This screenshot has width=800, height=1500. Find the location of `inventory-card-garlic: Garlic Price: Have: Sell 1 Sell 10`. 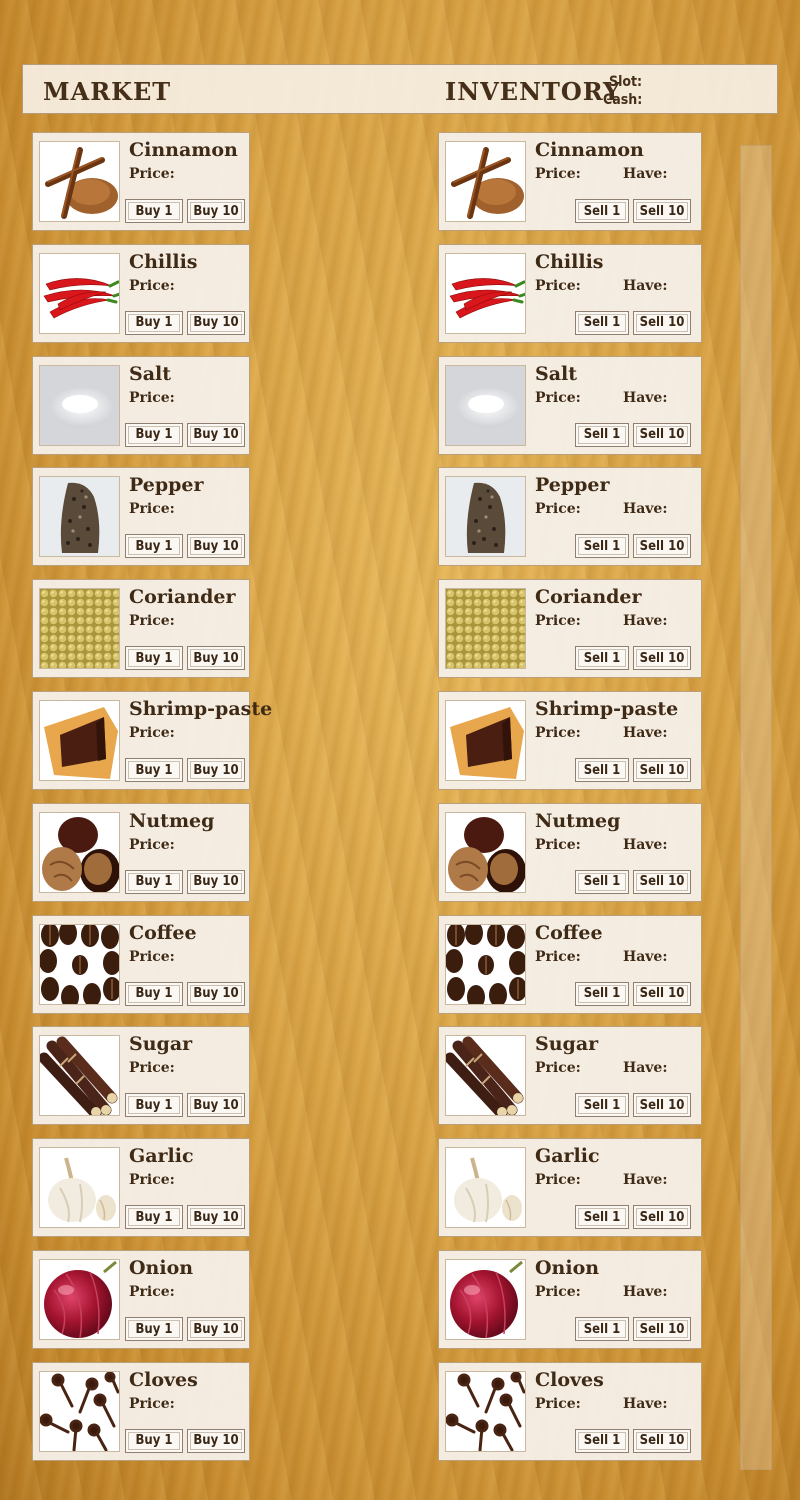

inventory-card-garlic: Garlic Price: Have: Sell 1 Sell 10 is located at coordinates (570, 1188).